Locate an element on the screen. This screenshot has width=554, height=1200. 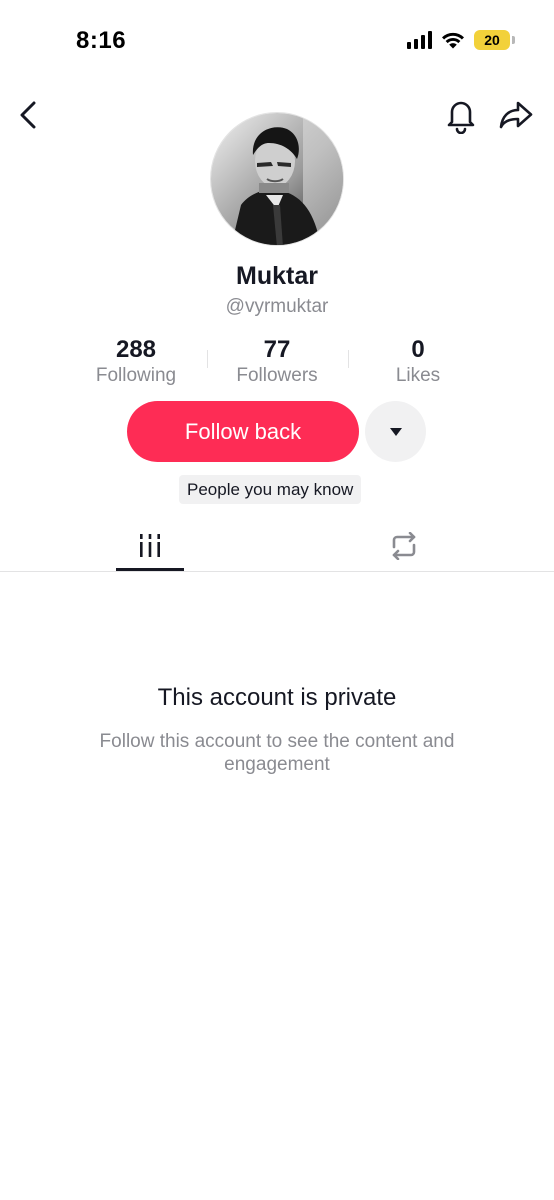
notifications-button is located at coordinates (461, 115).